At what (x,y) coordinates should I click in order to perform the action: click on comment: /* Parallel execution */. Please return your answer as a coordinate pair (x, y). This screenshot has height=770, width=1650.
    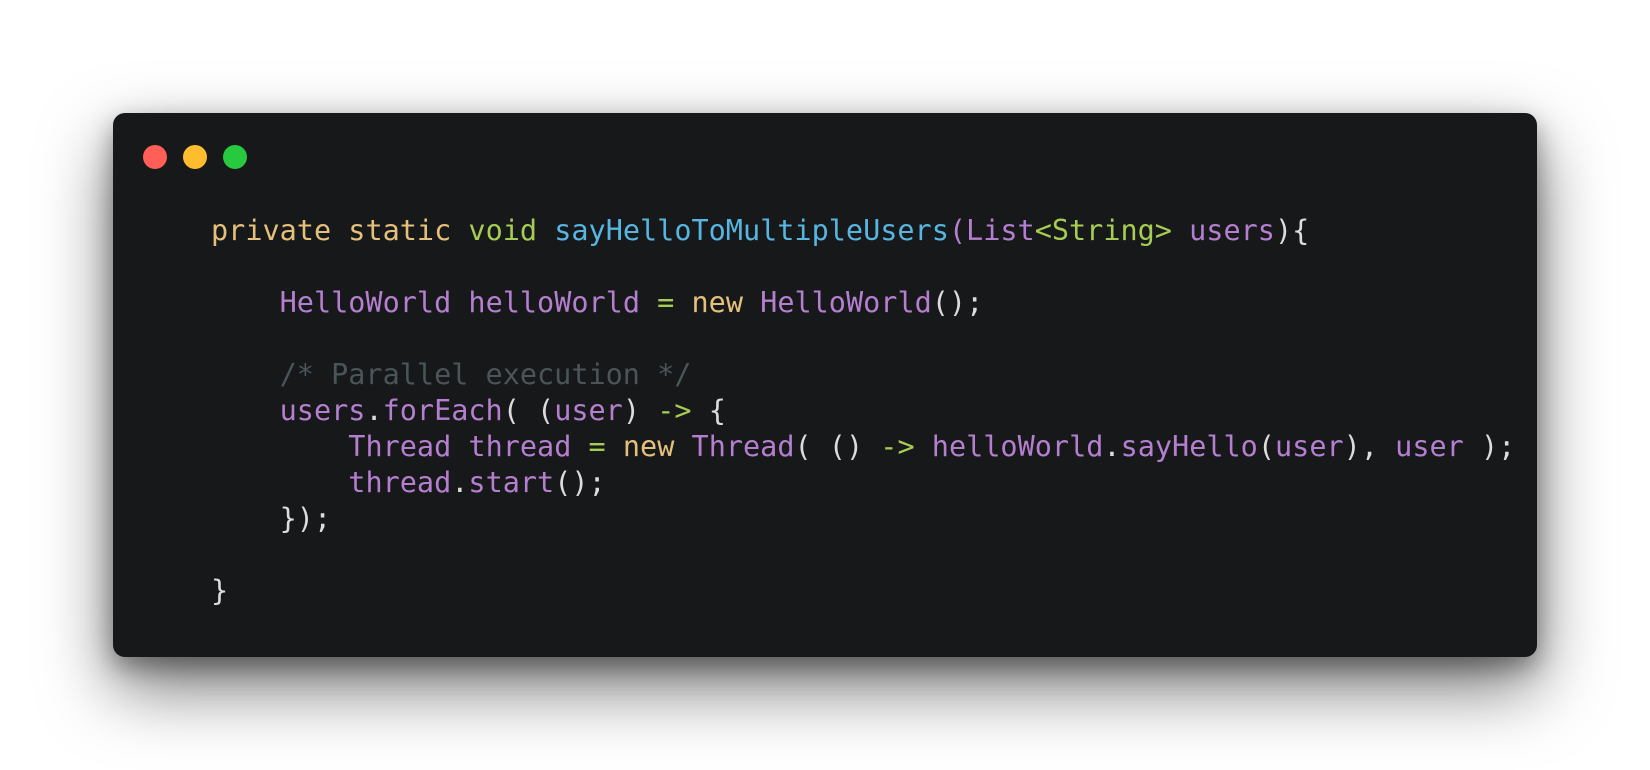
    Looking at the image, I should click on (485, 374).